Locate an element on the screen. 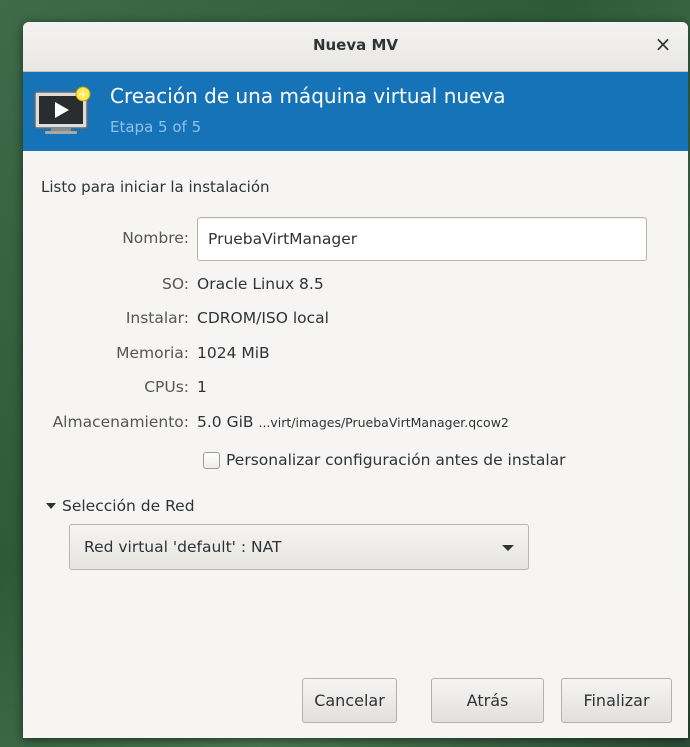  close-icon: × is located at coordinates (663, 44).